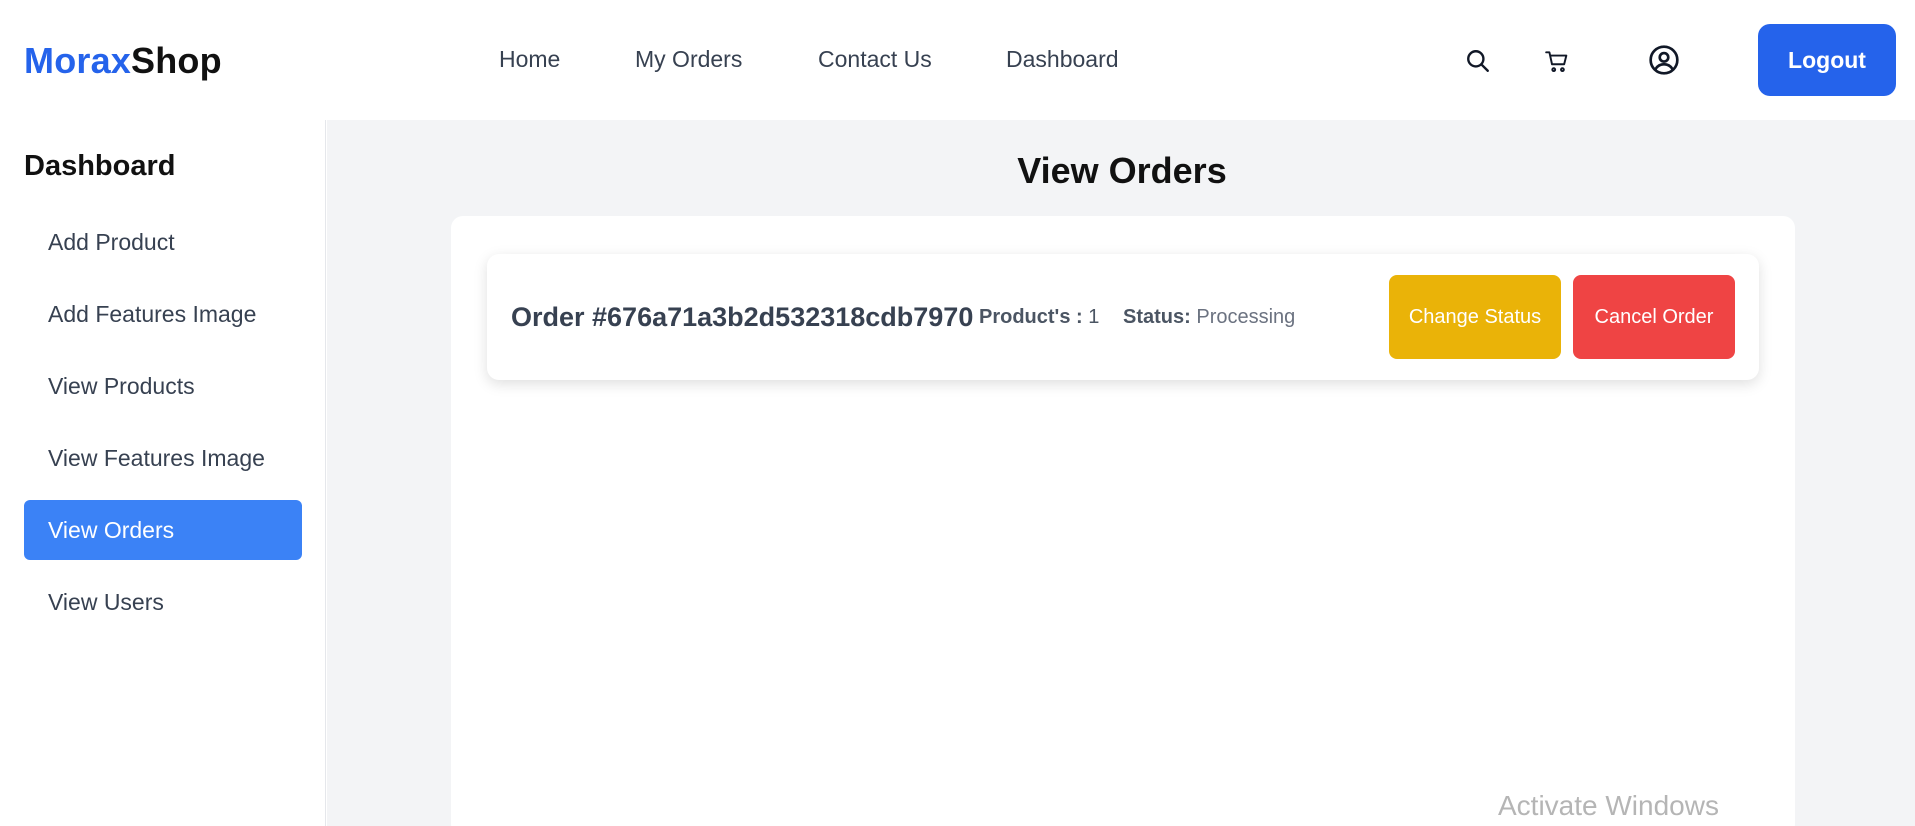 The image size is (1915, 826). What do you see at coordinates (1122, 170) in the screenshot?
I see `page-title: View Orders` at bounding box center [1122, 170].